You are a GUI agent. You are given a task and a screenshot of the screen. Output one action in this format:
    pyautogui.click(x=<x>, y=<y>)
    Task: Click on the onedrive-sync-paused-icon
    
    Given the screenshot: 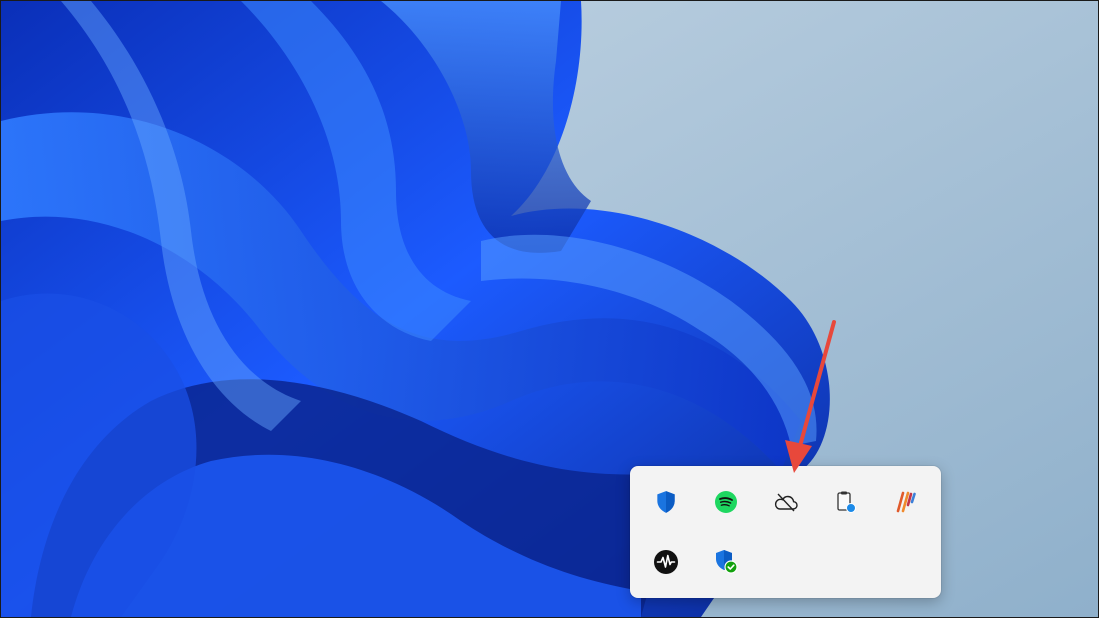 What is the action you would take?
    pyautogui.click(x=786, y=502)
    